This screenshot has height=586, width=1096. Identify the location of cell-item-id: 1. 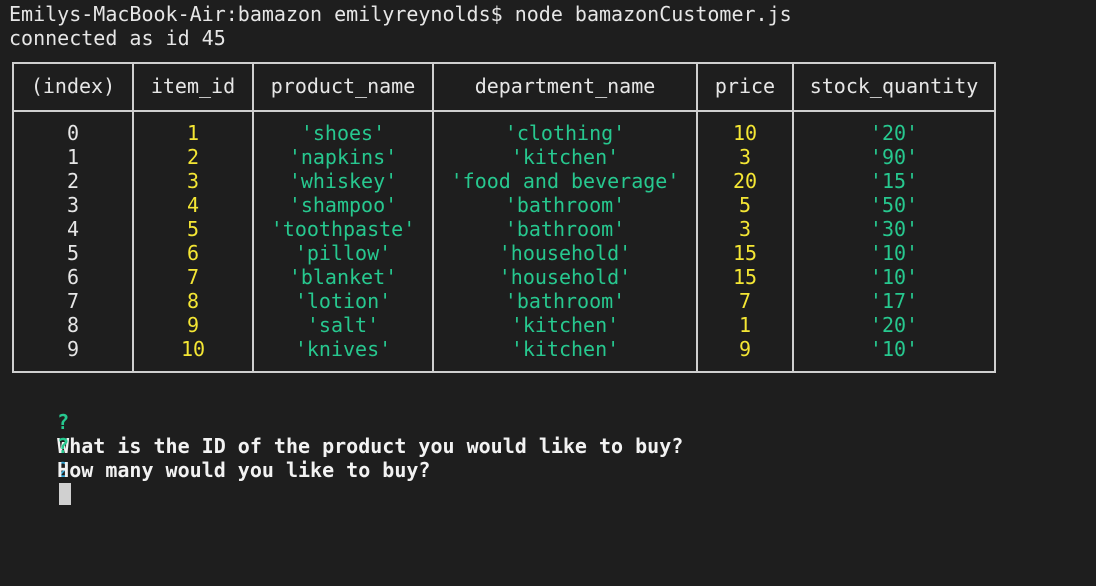
(193, 133).